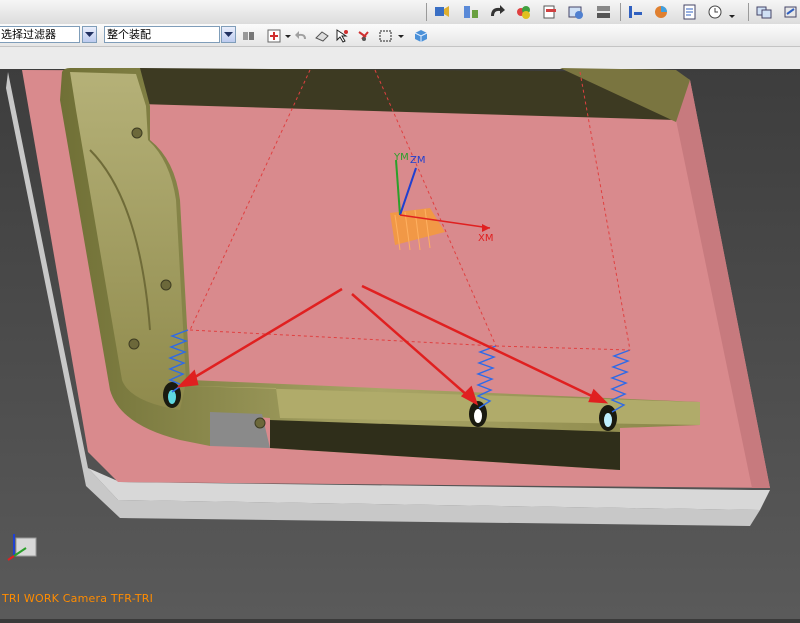 The height and width of the screenshot is (623, 800). What do you see at coordinates (635, 11) in the screenshot?
I see `measure-icon` at bounding box center [635, 11].